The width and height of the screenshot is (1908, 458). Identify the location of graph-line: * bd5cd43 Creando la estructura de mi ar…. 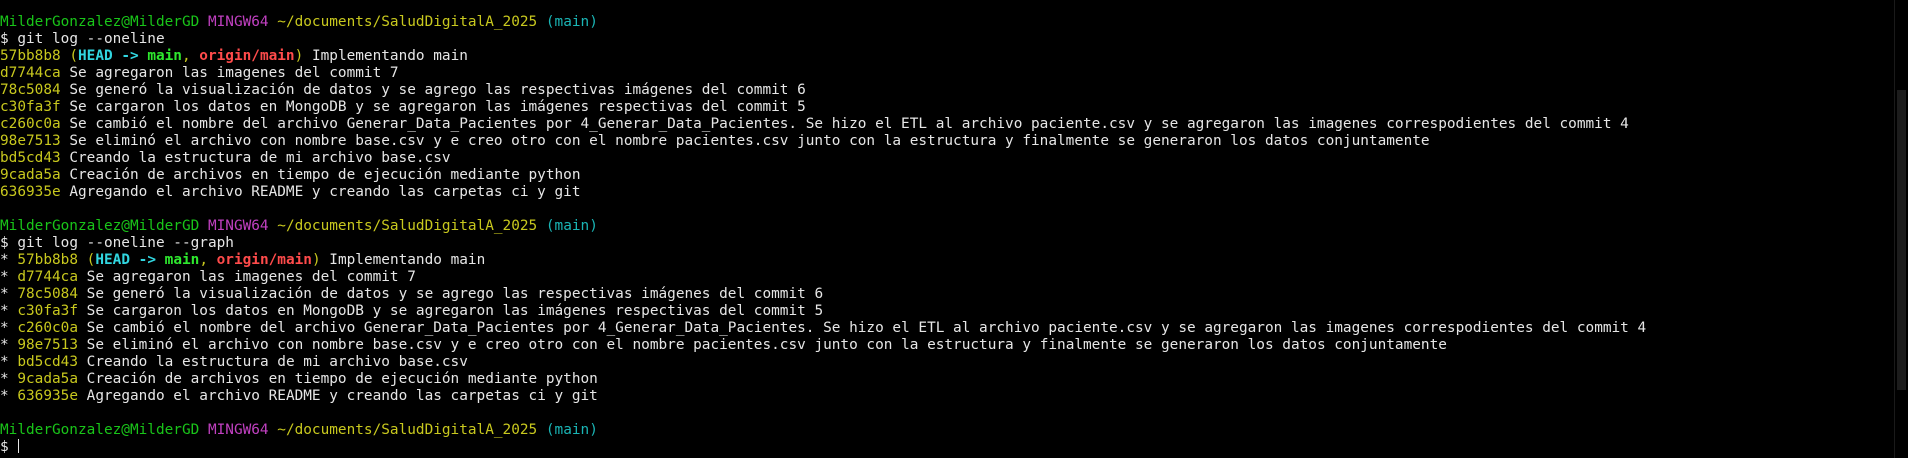
(947, 362).